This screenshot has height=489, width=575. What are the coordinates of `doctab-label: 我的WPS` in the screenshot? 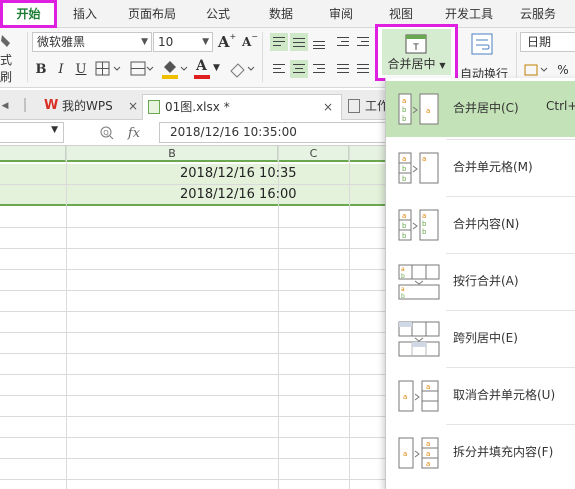 It's located at (87, 106).